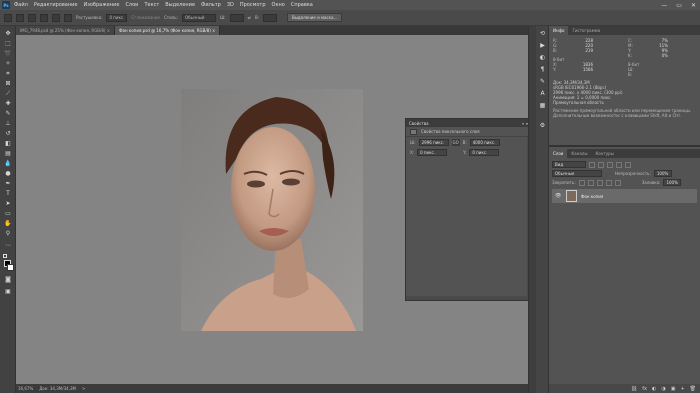 The height and width of the screenshot is (393, 700). What do you see at coordinates (8, 214) in the screenshot?
I see `rectangle-shape-icon: ▭` at bounding box center [8, 214].